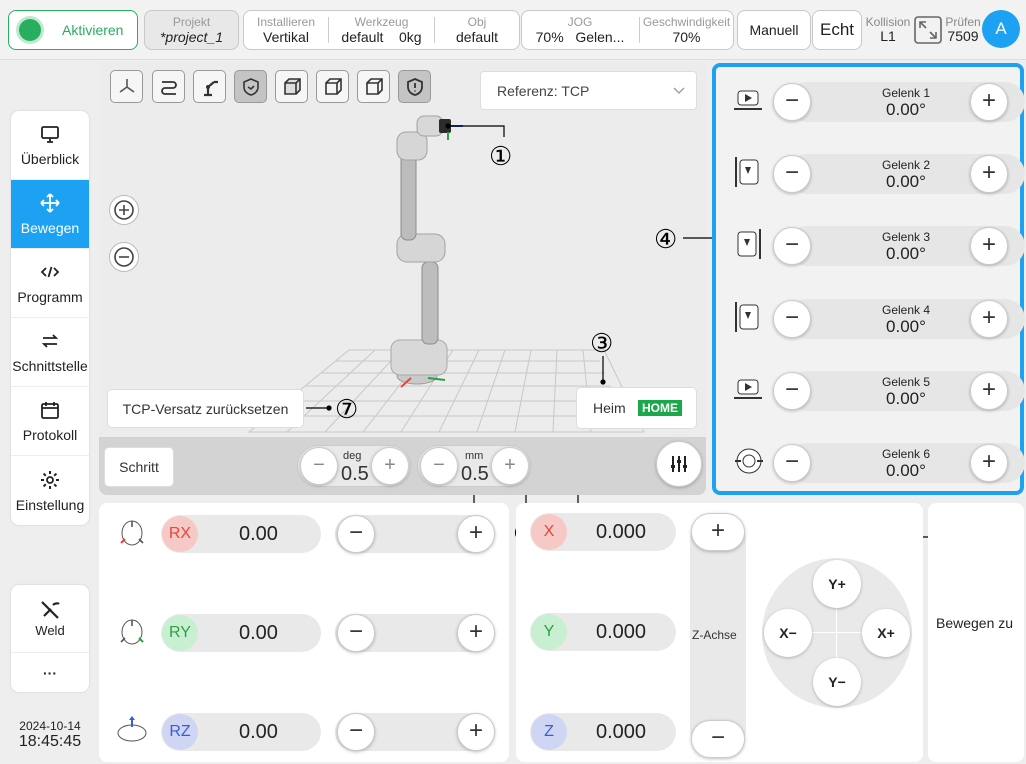  What do you see at coordinates (50, 283) in the screenshot?
I see `nav-item-program: Programm` at bounding box center [50, 283].